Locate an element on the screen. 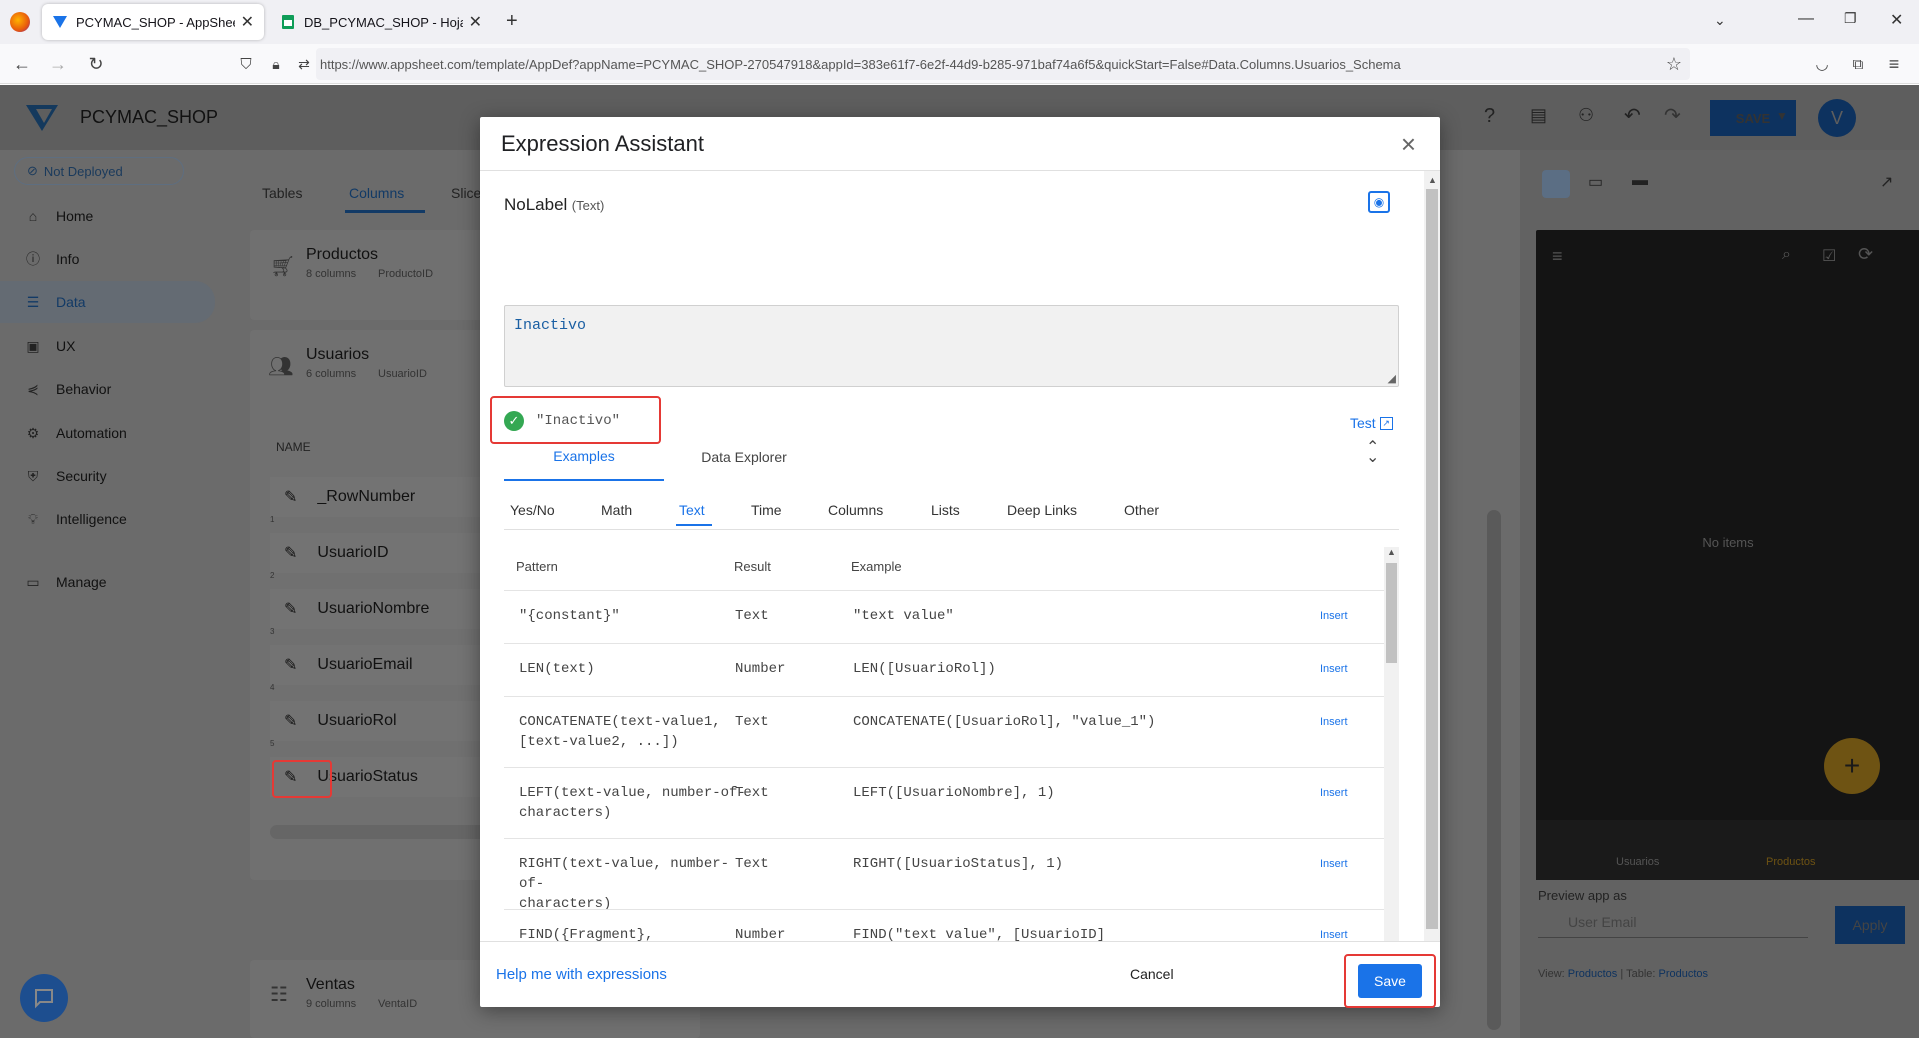 This screenshot has height=1038, width=1919. forward-icon: → is located at coordinates (58, 64).